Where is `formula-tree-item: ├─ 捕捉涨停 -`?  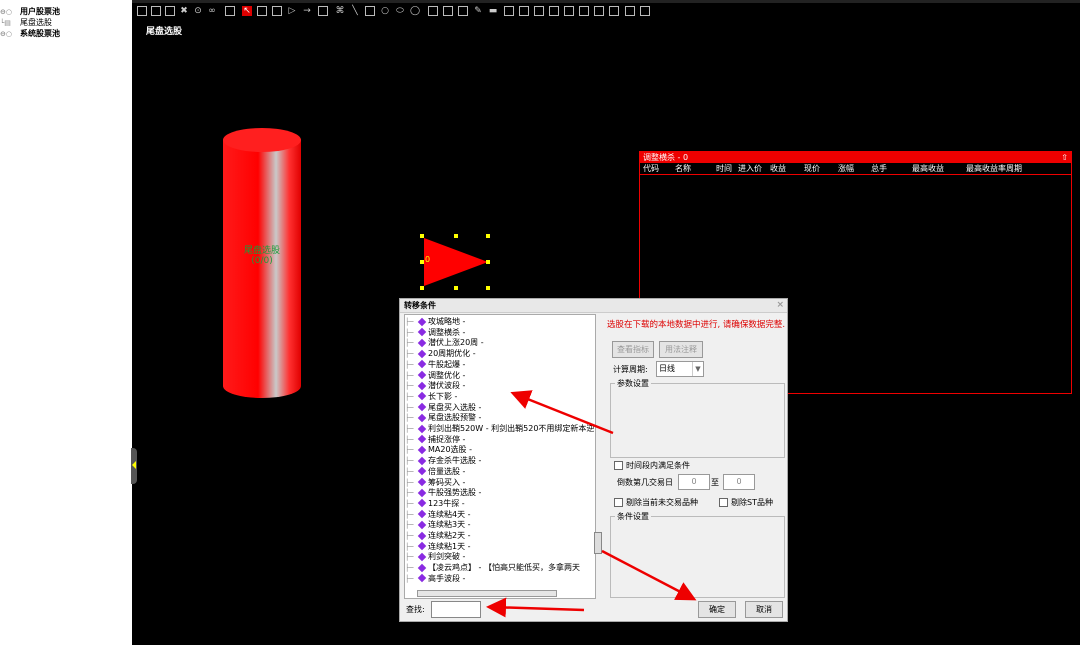
formula-tree-item: ├─ 捕捉涨停 - is located at coordinates (435, 440).